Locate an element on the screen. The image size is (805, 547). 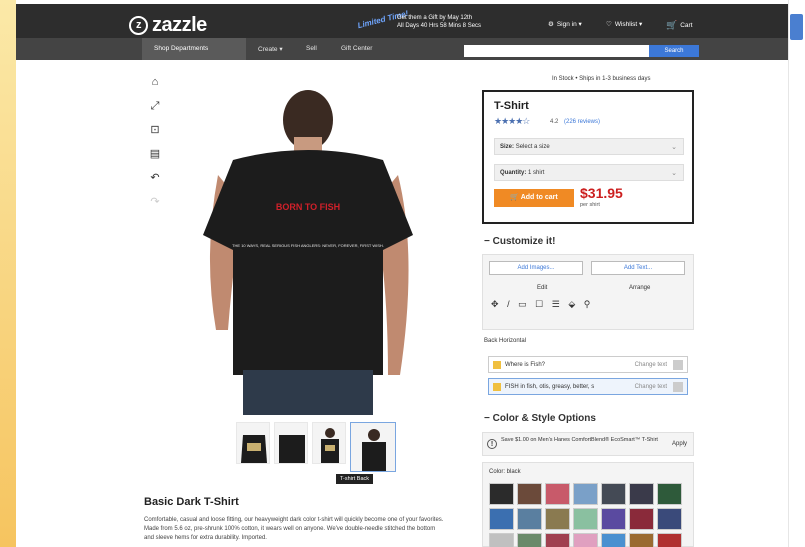
thumbnail-strip is located at coordinates (316, 447).